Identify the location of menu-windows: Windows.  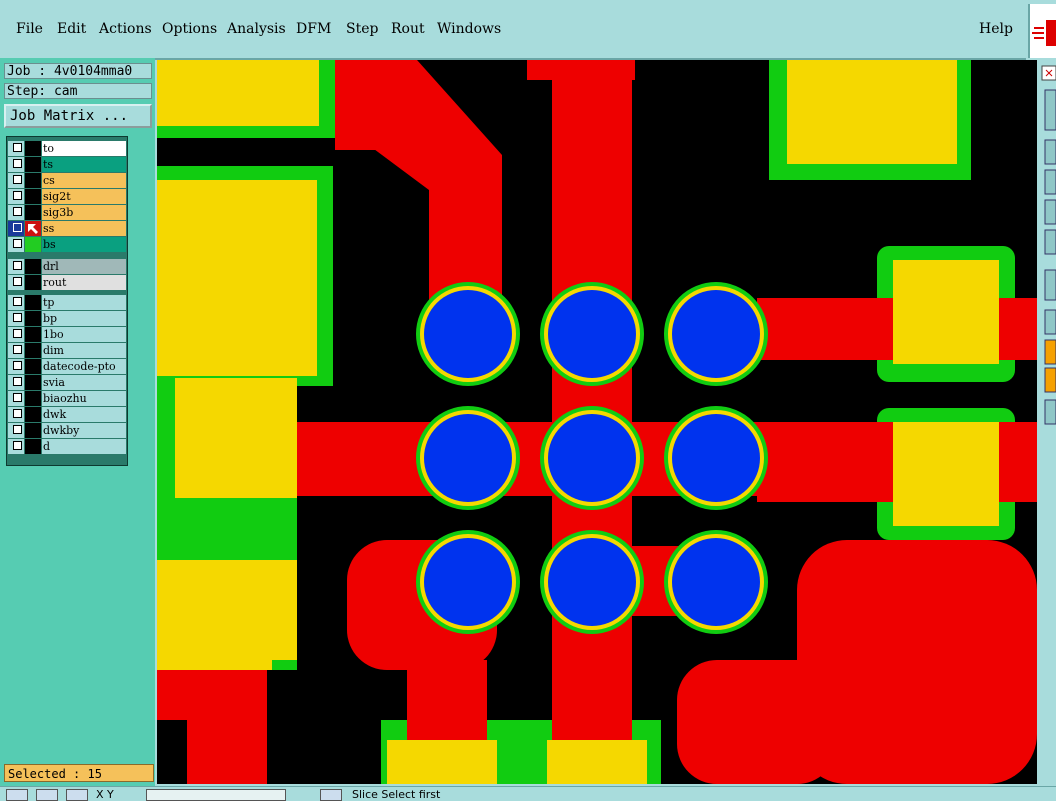
(469, 29).